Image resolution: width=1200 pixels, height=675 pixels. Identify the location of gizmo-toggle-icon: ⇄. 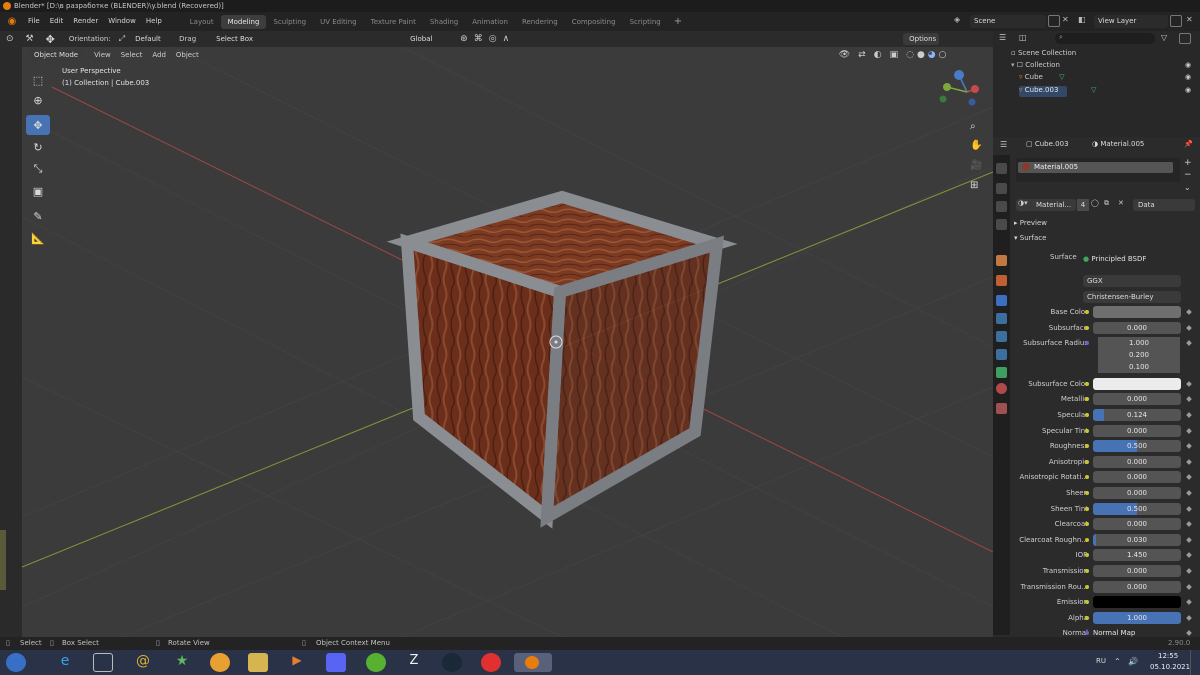
(862, 55).